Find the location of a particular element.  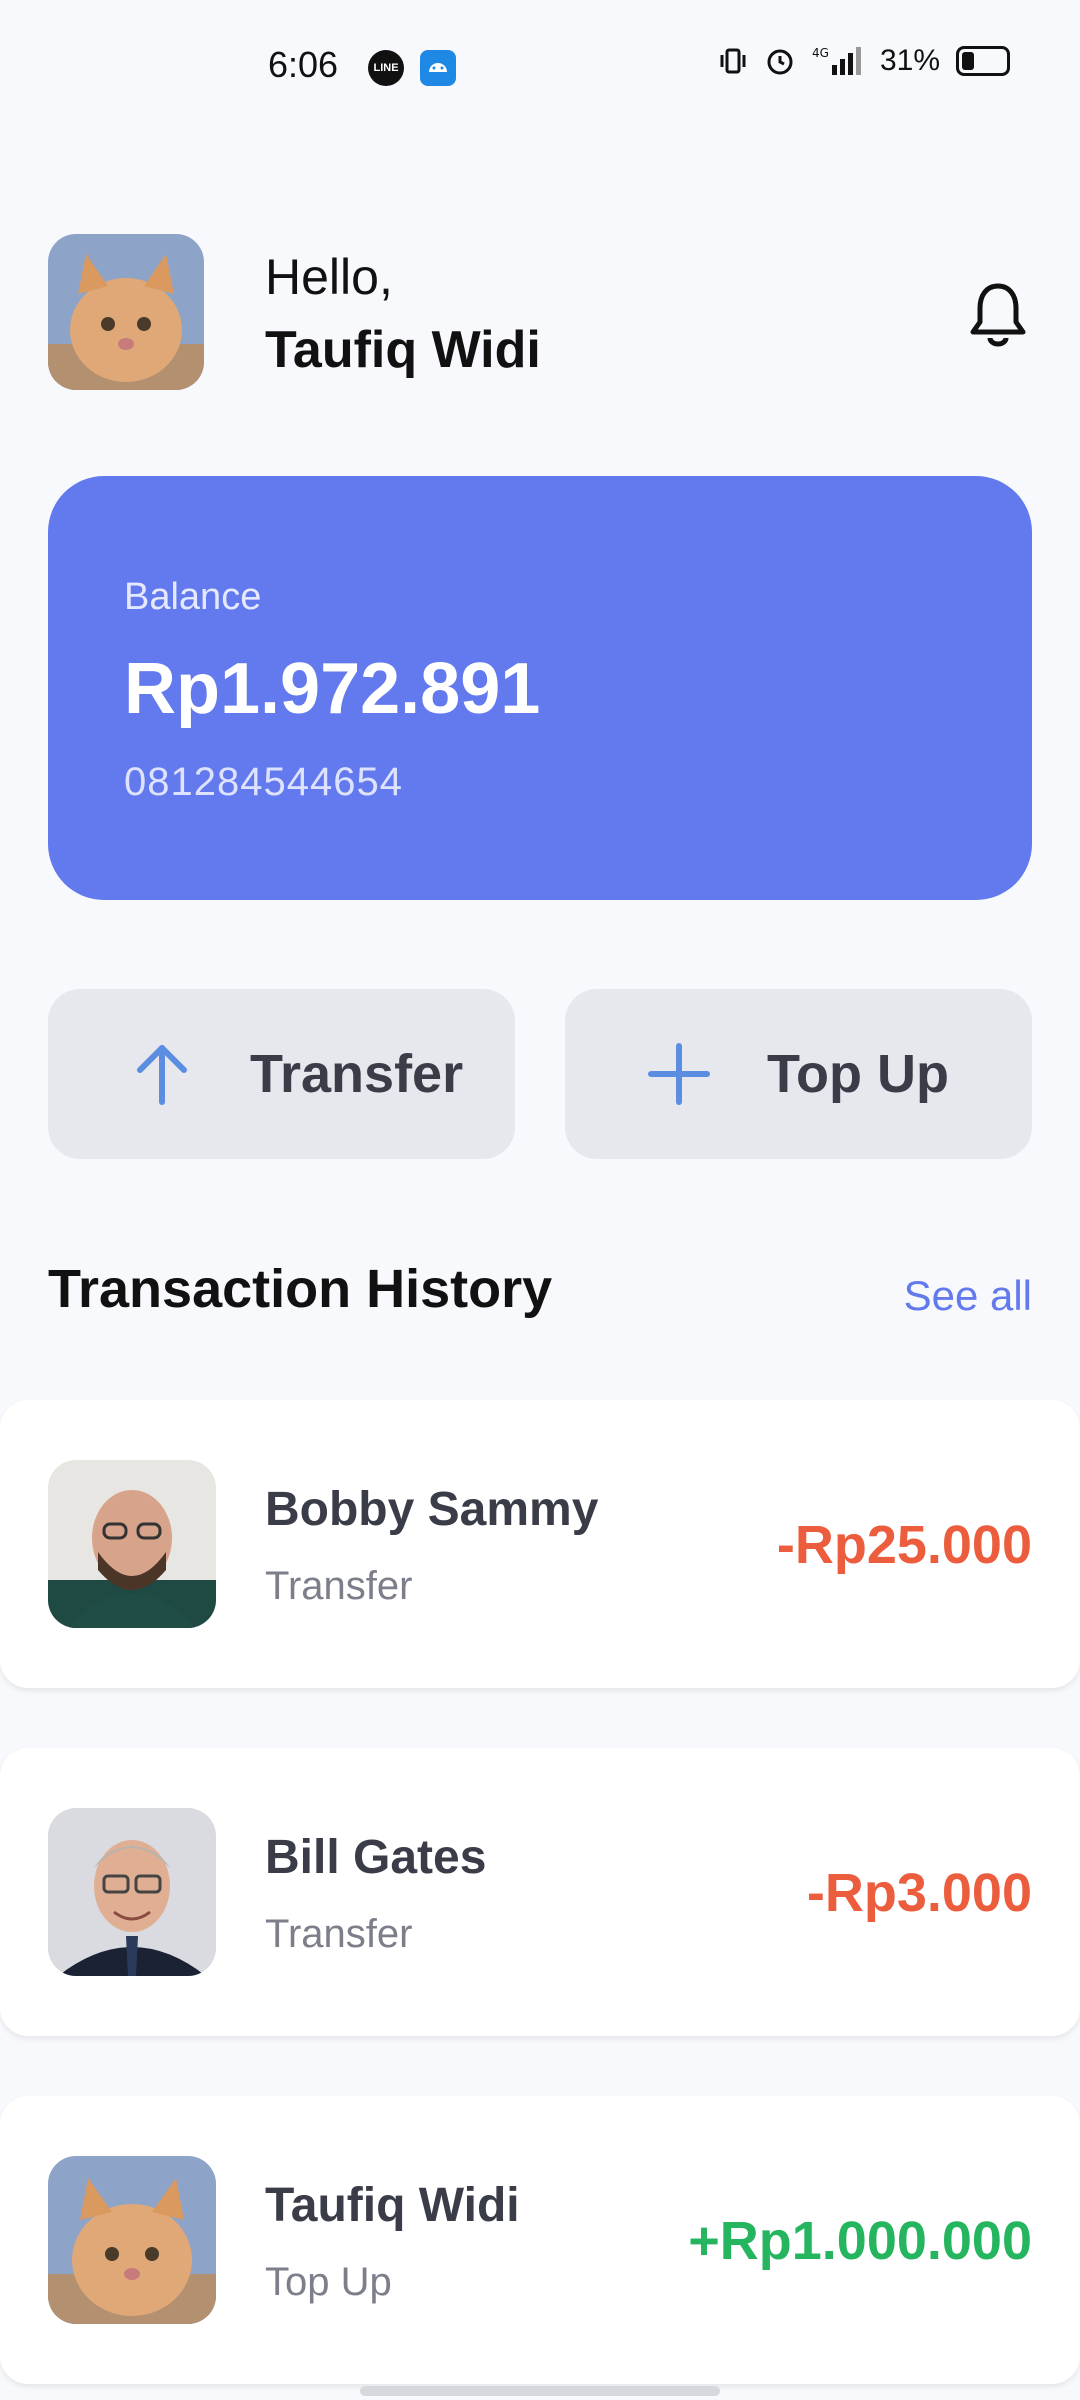

transfer-label: Transfer is located at coordinates (357, 1074).